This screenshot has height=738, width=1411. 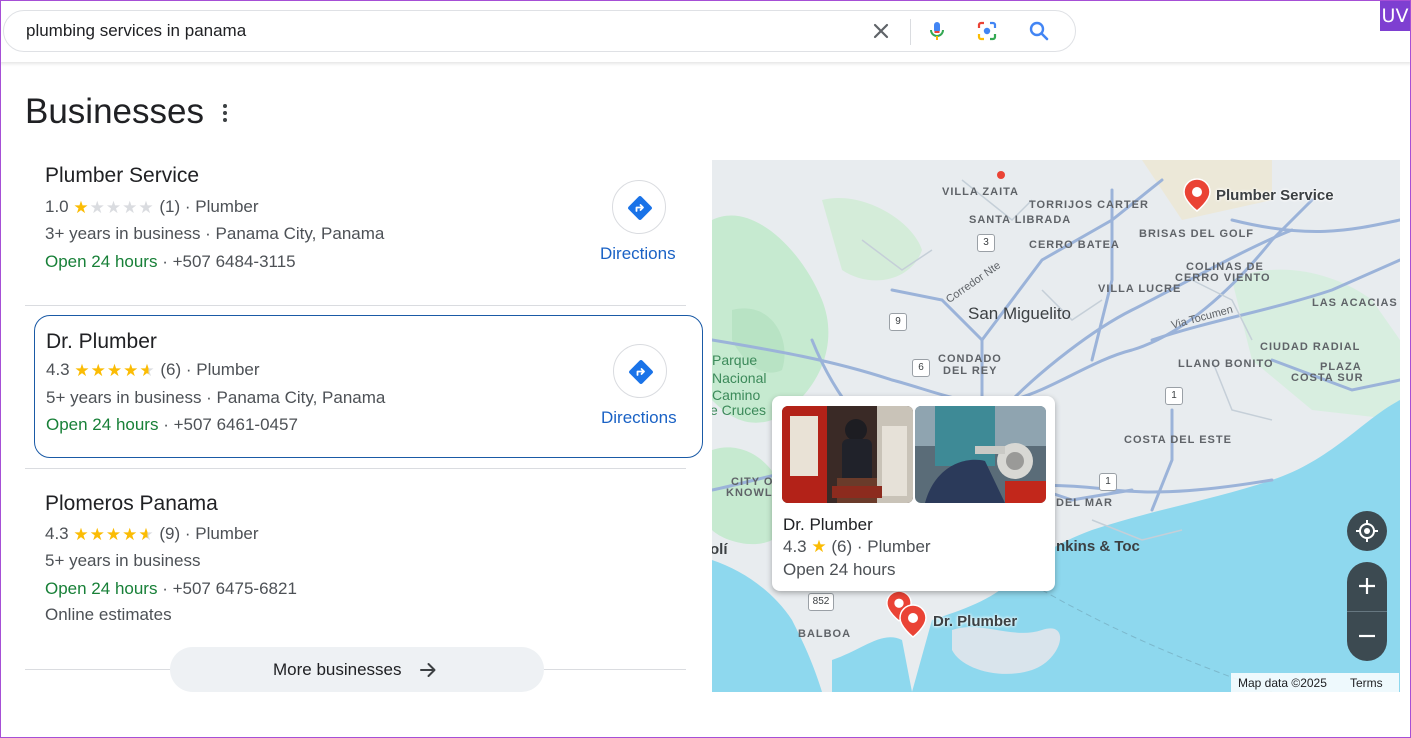 I want to click on search-icon, so click(x=1039, y=31).